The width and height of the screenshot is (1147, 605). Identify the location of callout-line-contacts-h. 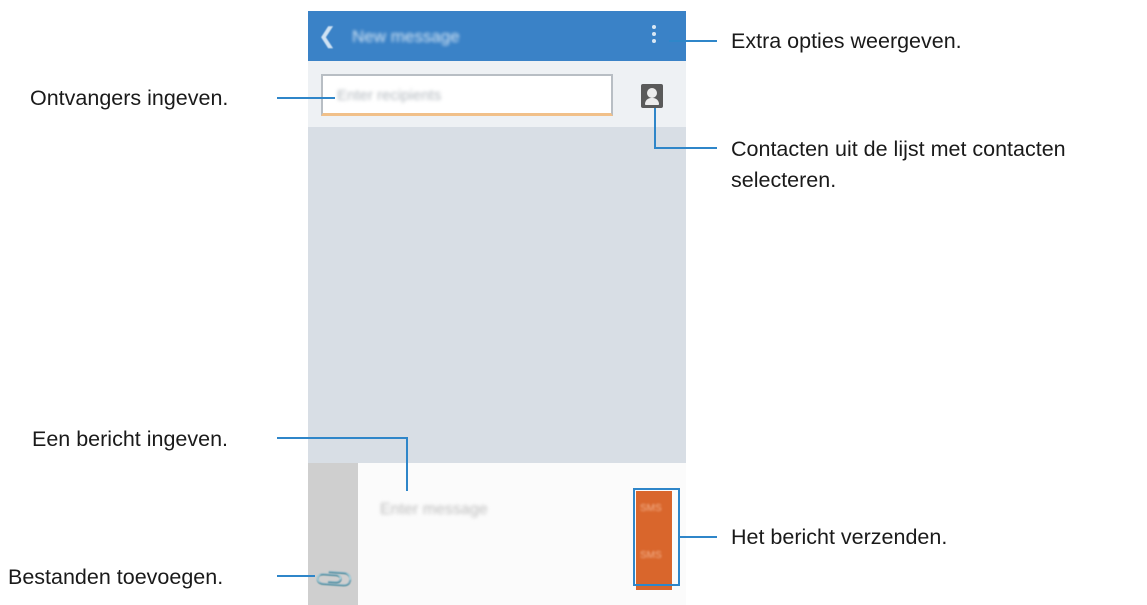
(685, 148).